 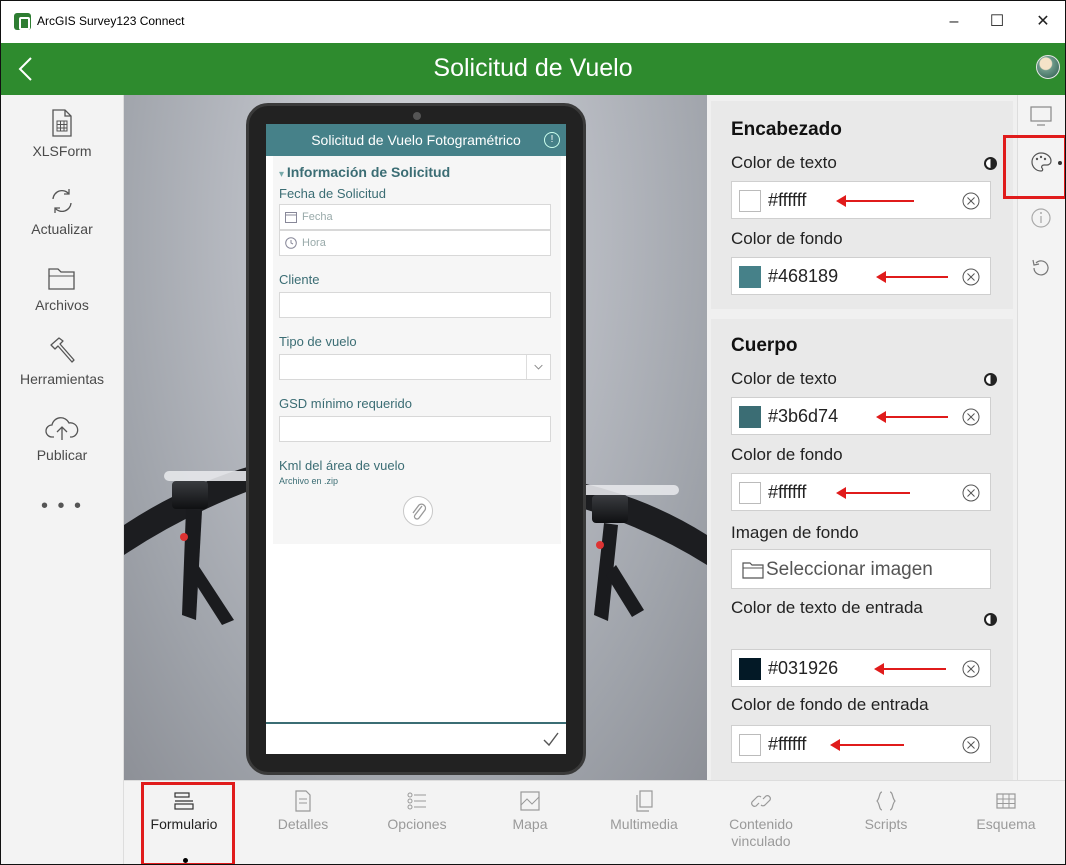 What do you see at coordinates (62, 455) in the screenshot?
I see `sidebar-item-label: Publicar` at bounding box center [62, 455].